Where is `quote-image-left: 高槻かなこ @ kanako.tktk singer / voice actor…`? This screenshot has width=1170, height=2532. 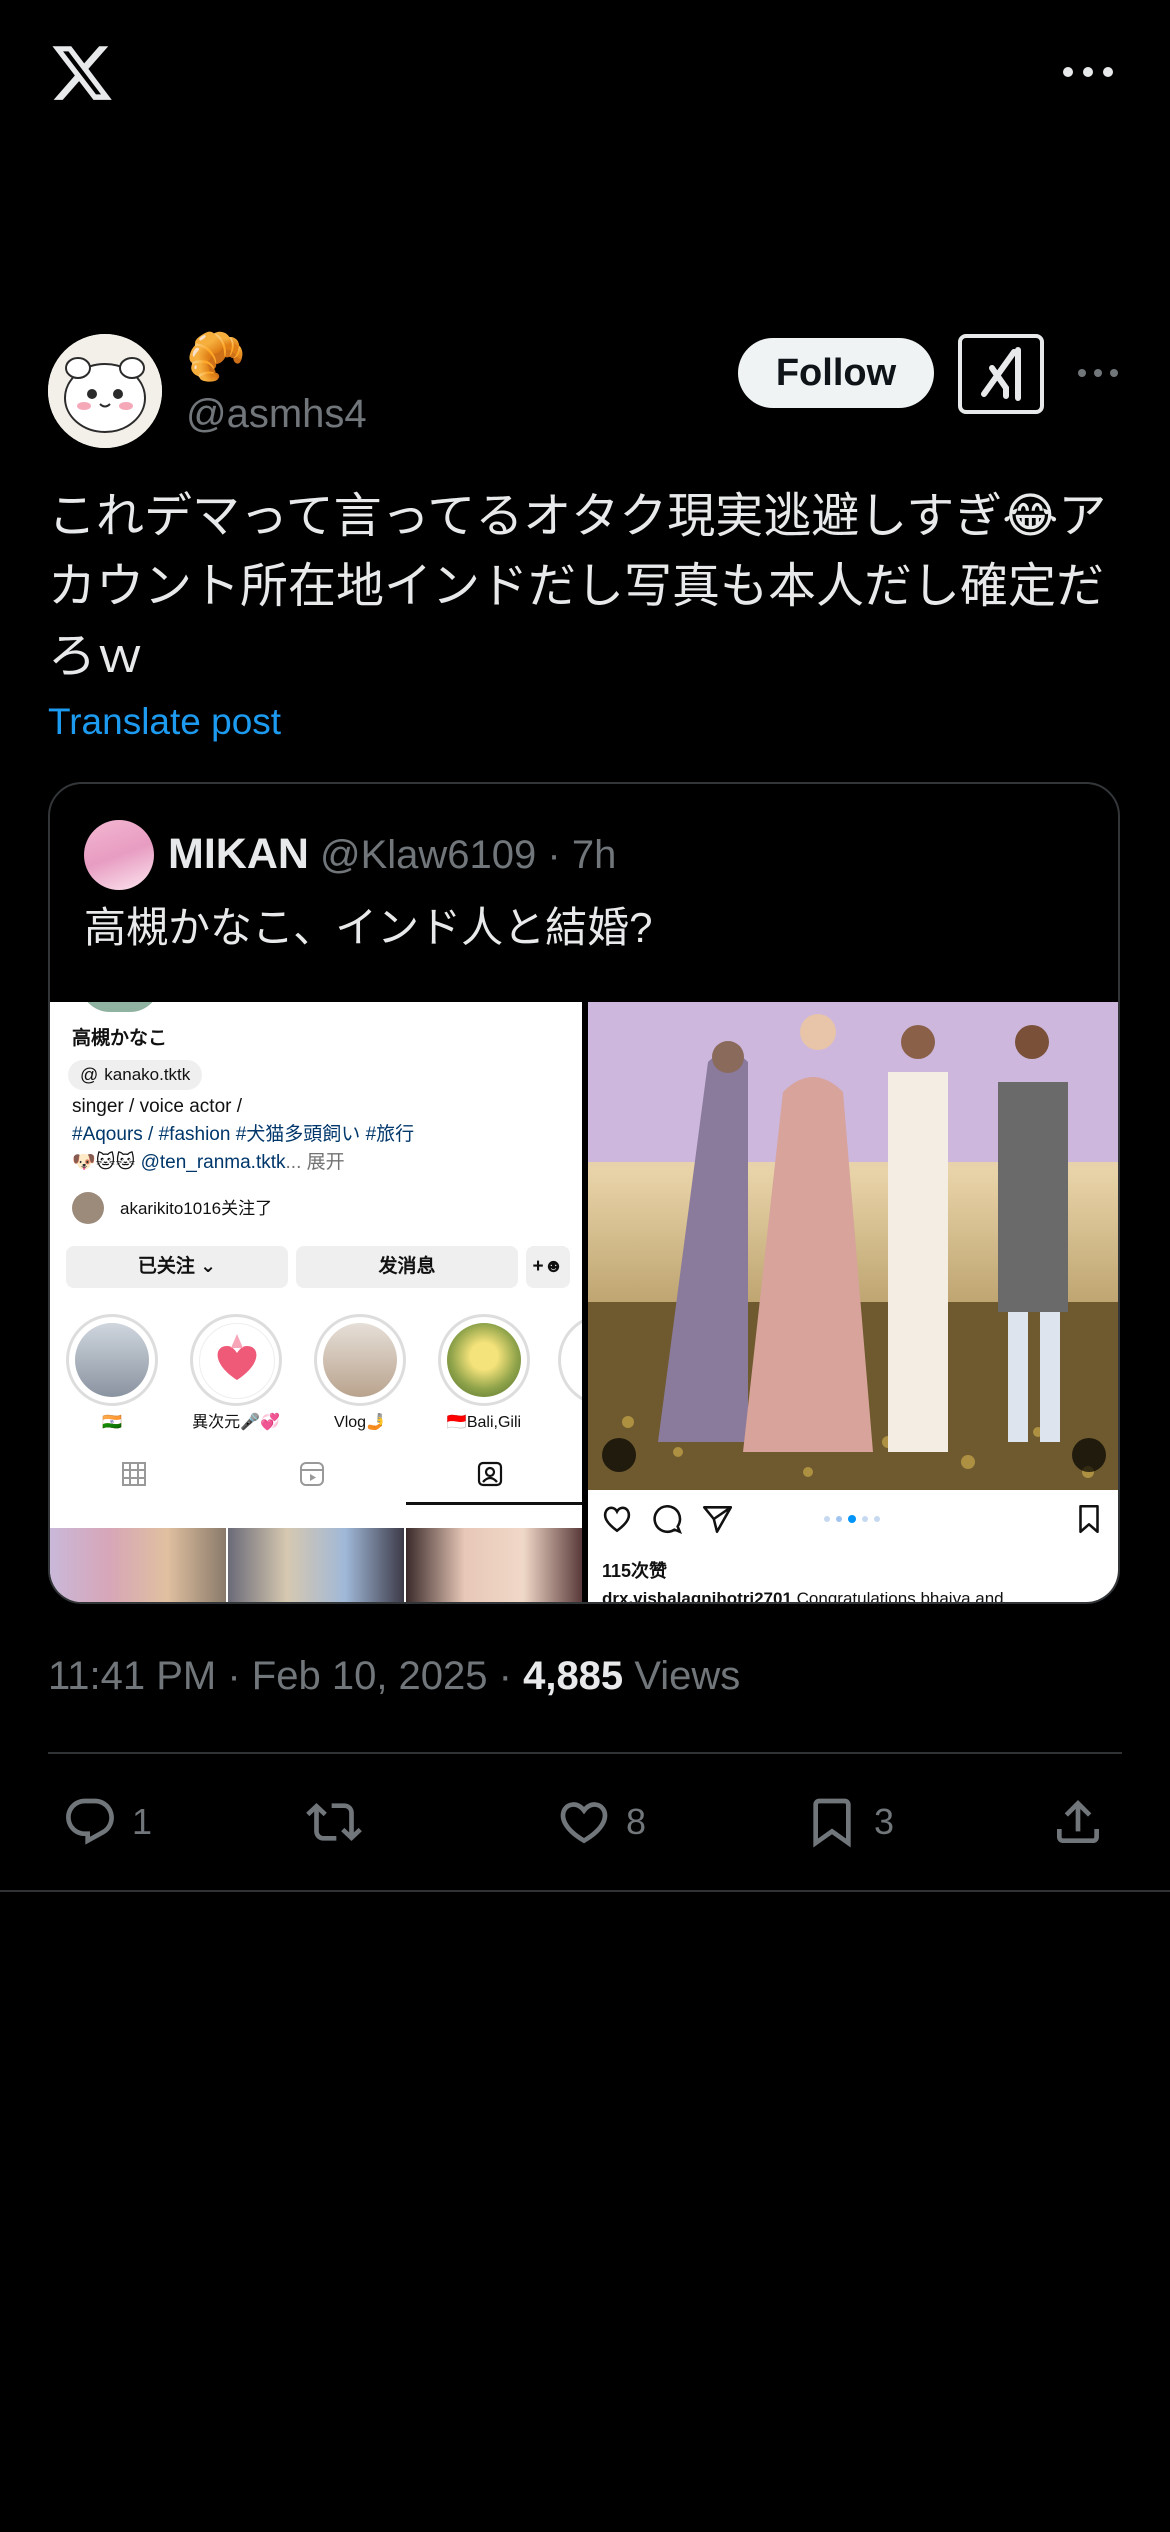
quote-image-left: 高槻かなこ @ kanako.tktk singer / voice actor… is located at coordinates (316, 1302).